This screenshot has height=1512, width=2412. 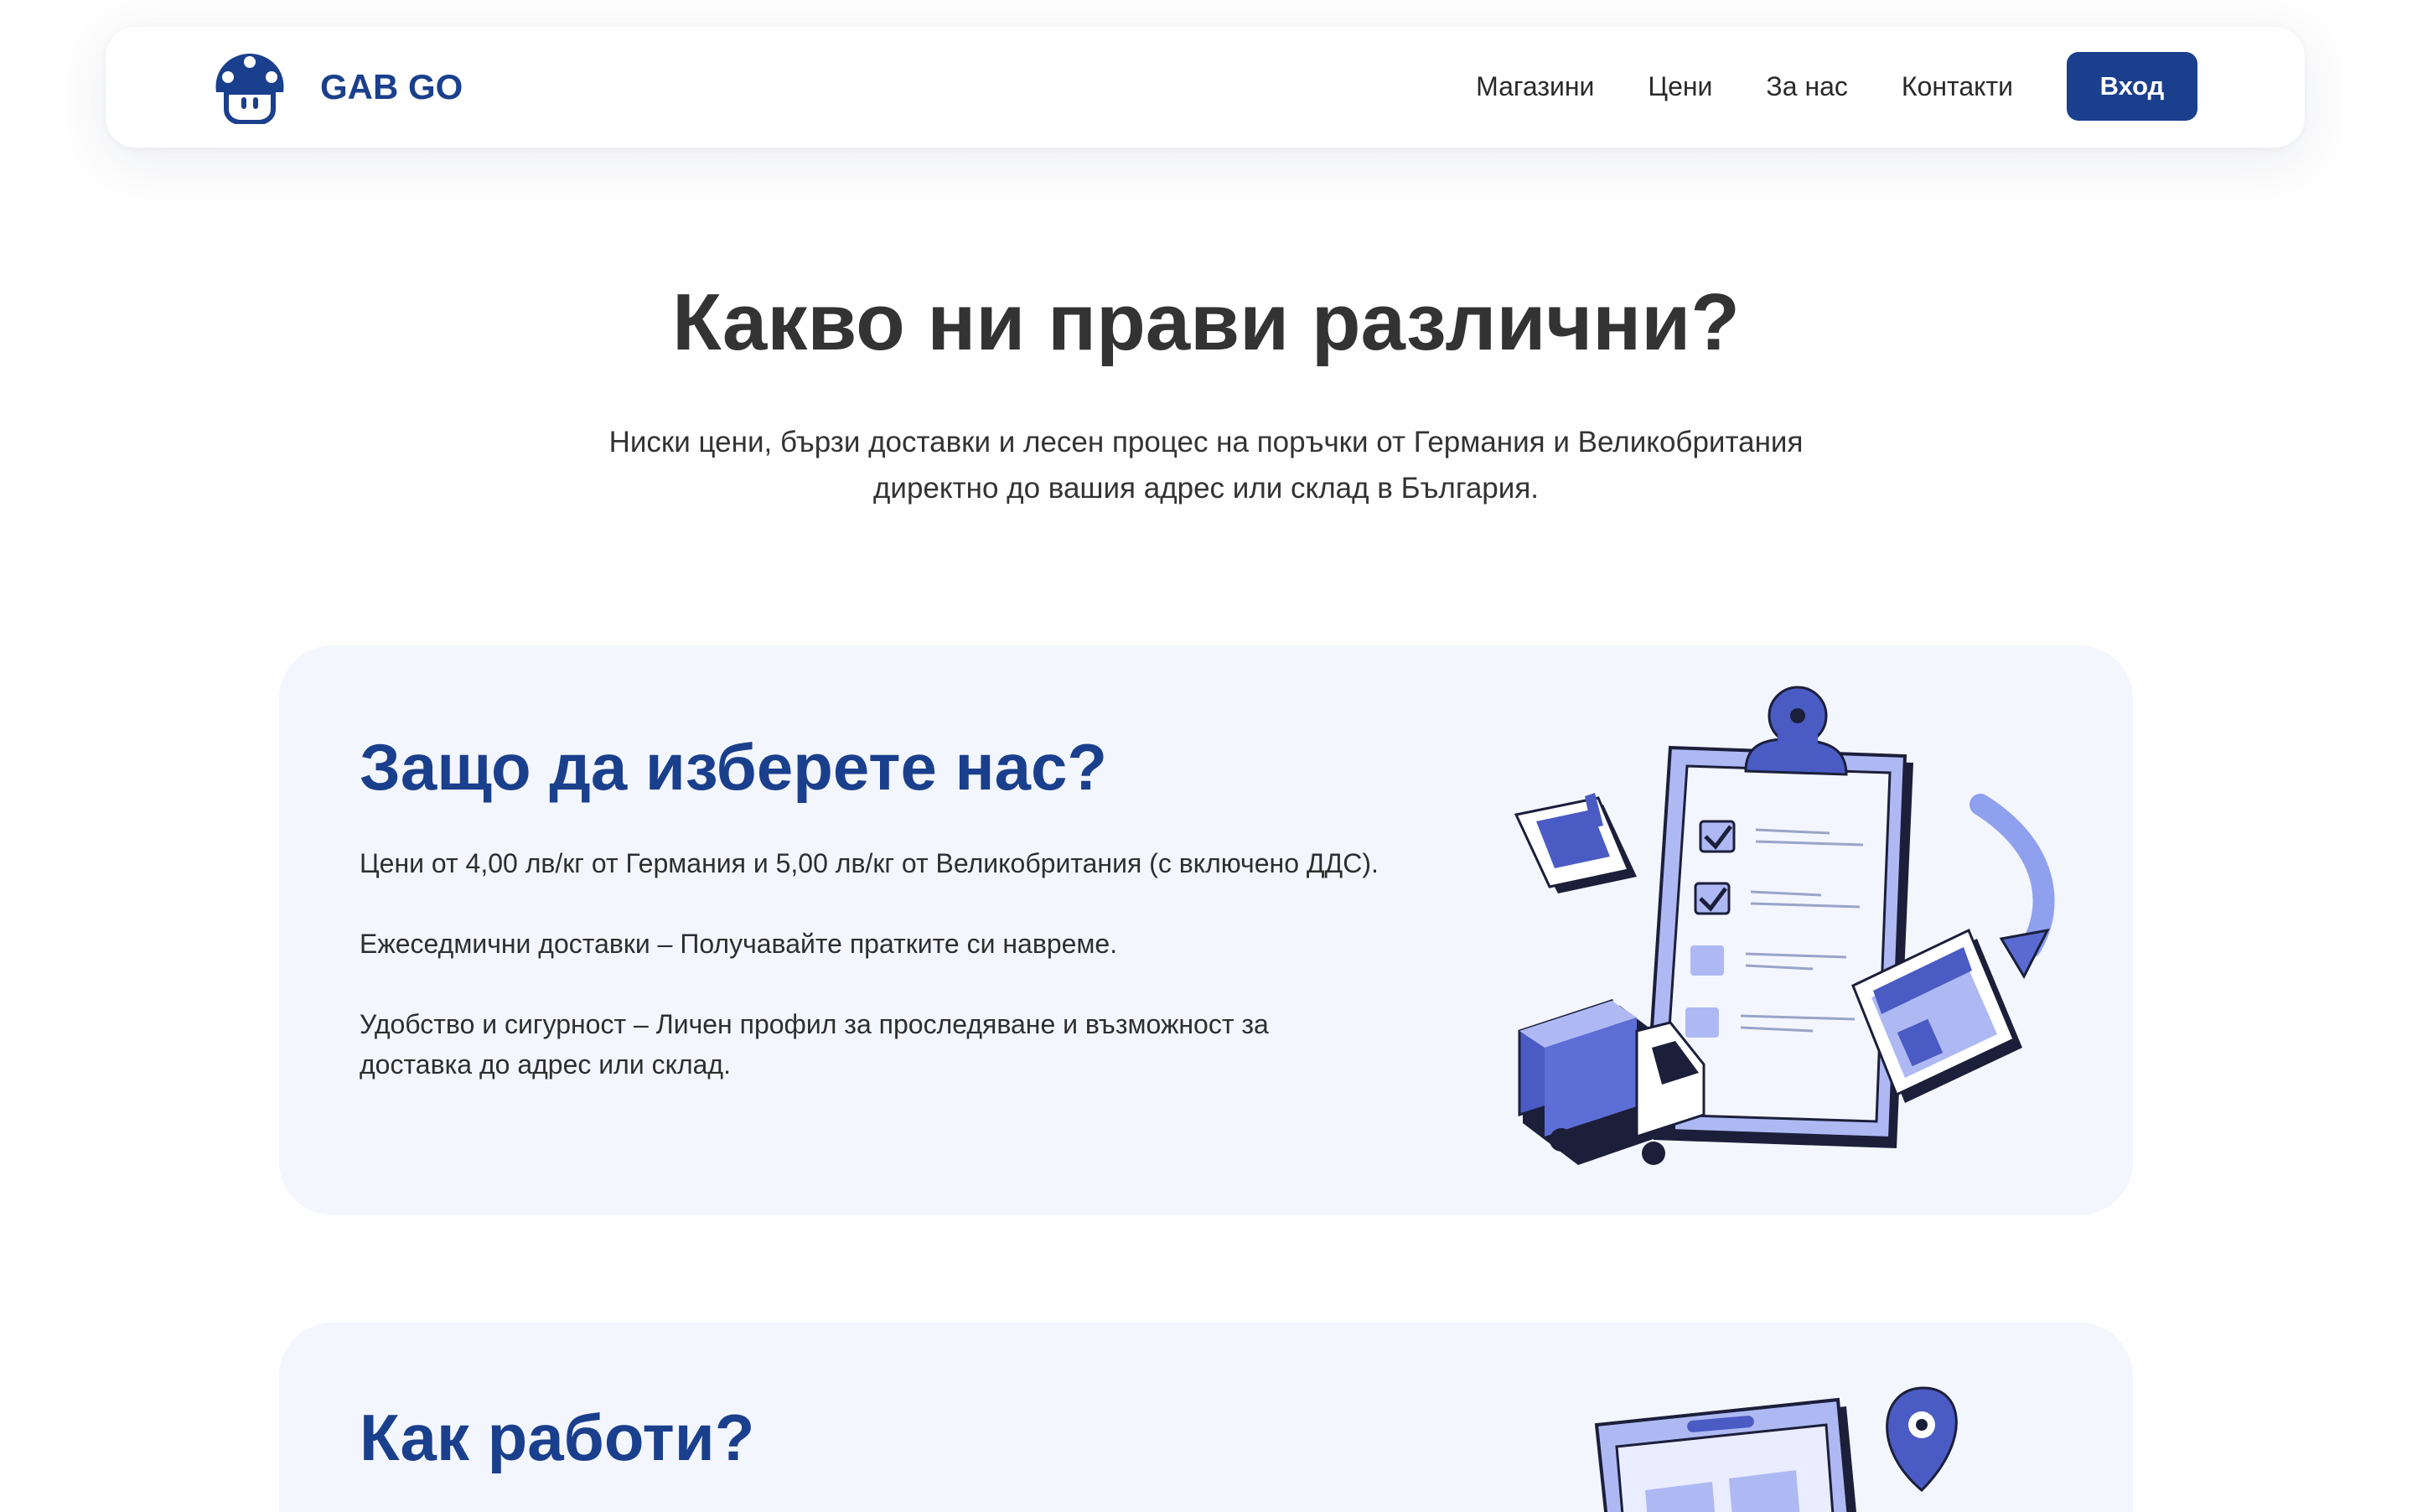 What do you see at coordinates (1206, 1417) in the screenshot?
I see `how-it-works-card: Как работи?` at bounding box center [1206, 1417].